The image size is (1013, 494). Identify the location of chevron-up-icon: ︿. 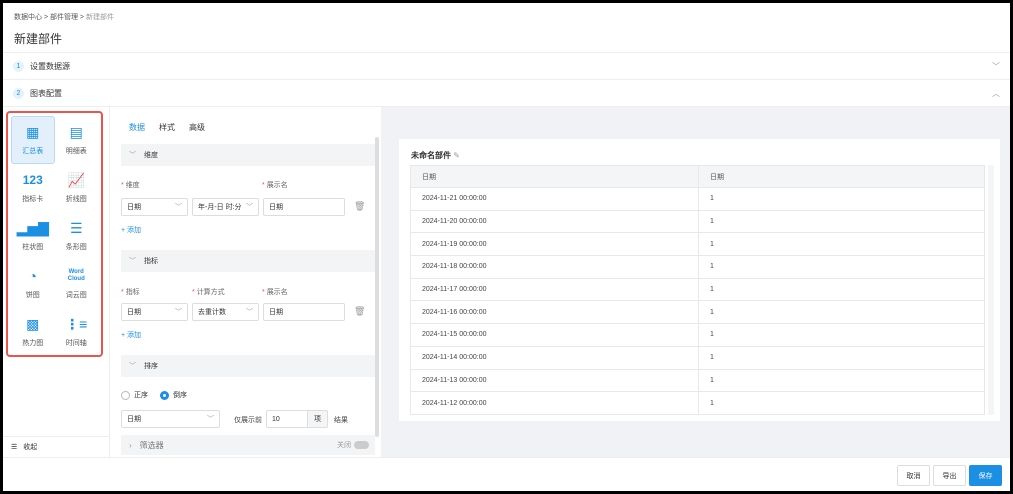
(996, 93).